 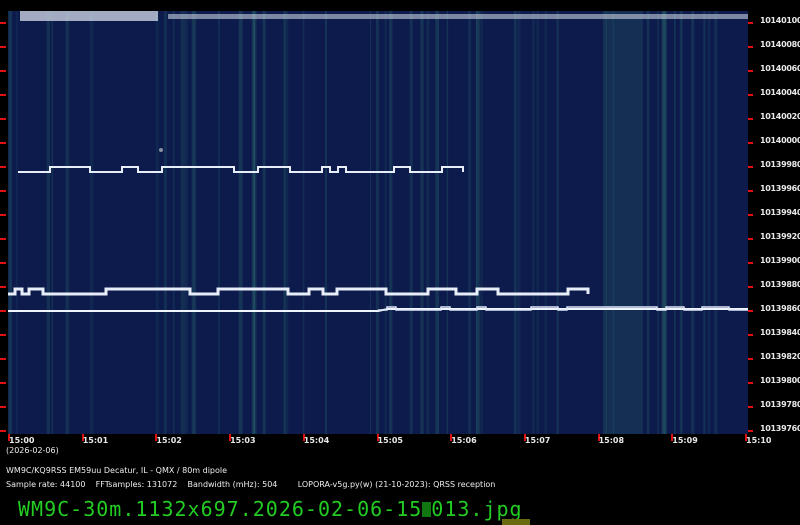 What do you see at coordinates (299, 291) in the screenshot?
I see `qrss-signal-mid` at bounding box center [299, 291].